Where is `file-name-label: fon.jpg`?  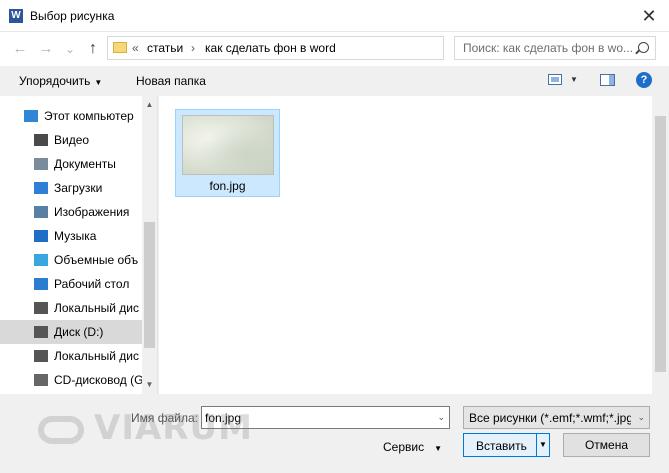 file-name-label: fon.jpg is located at coordinates (227, 186).